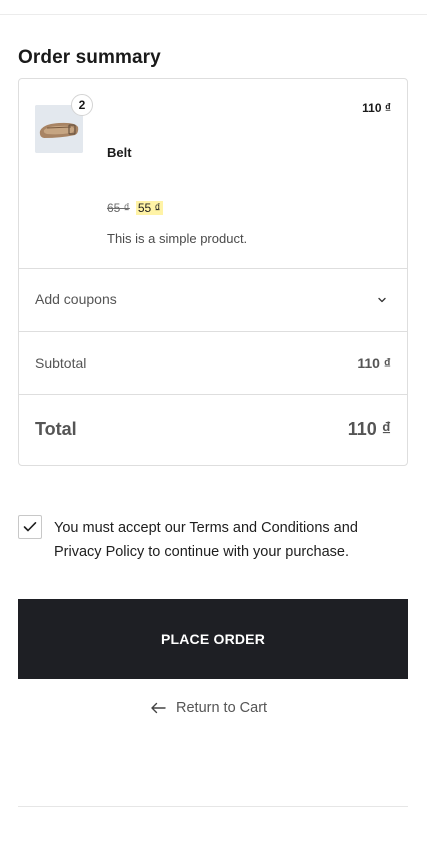 The image size is (427, 841). I want to click on arrow-left-icon, so click(158, 708).